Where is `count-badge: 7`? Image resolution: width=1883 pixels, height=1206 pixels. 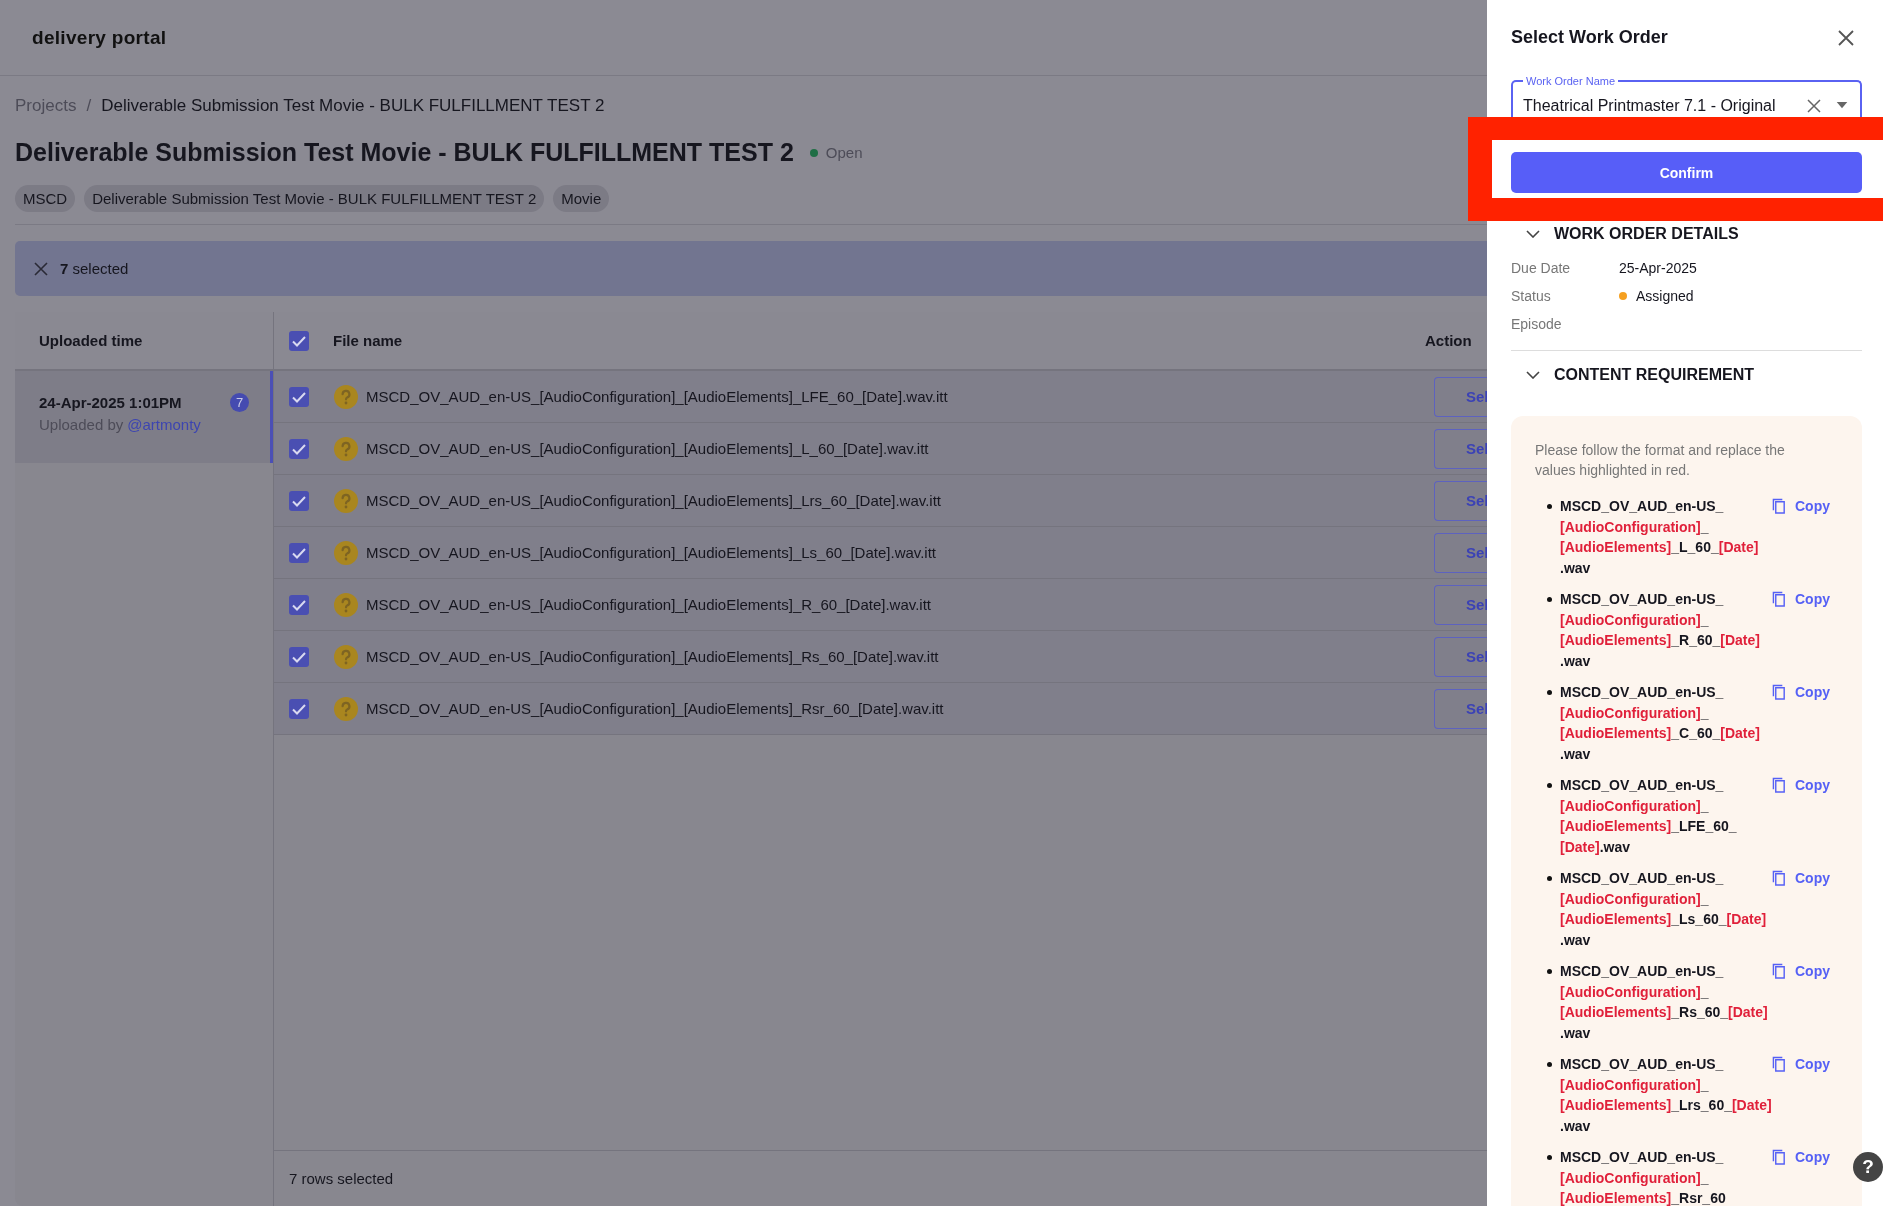 count-badge: 7 is located at coordinates (239, 402).